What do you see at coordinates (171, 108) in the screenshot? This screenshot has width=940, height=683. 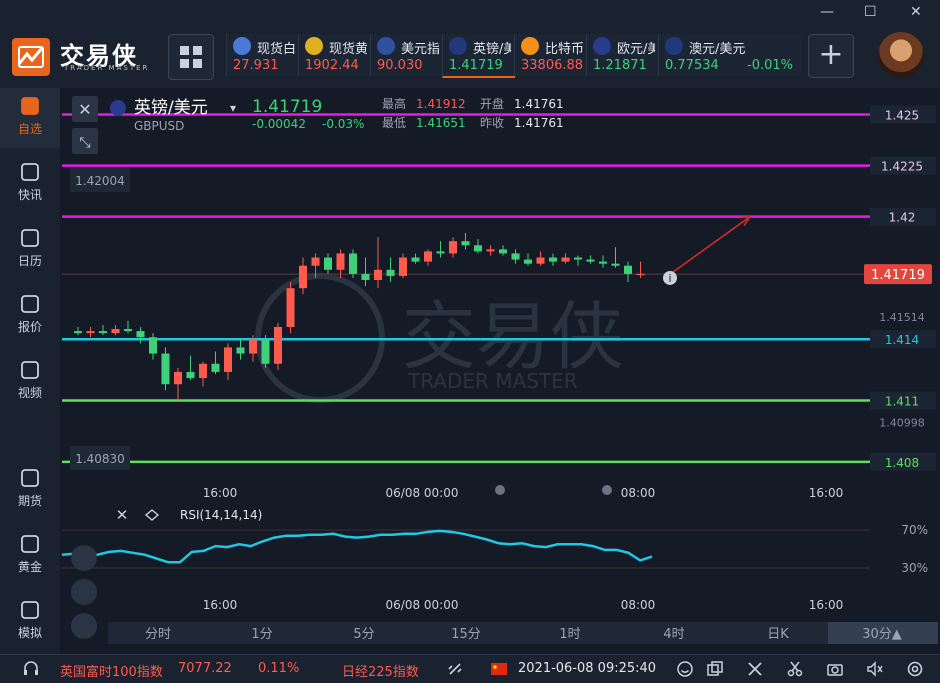 I see `symbol-name: 英镑/美元` at bounding box center [171, 108].